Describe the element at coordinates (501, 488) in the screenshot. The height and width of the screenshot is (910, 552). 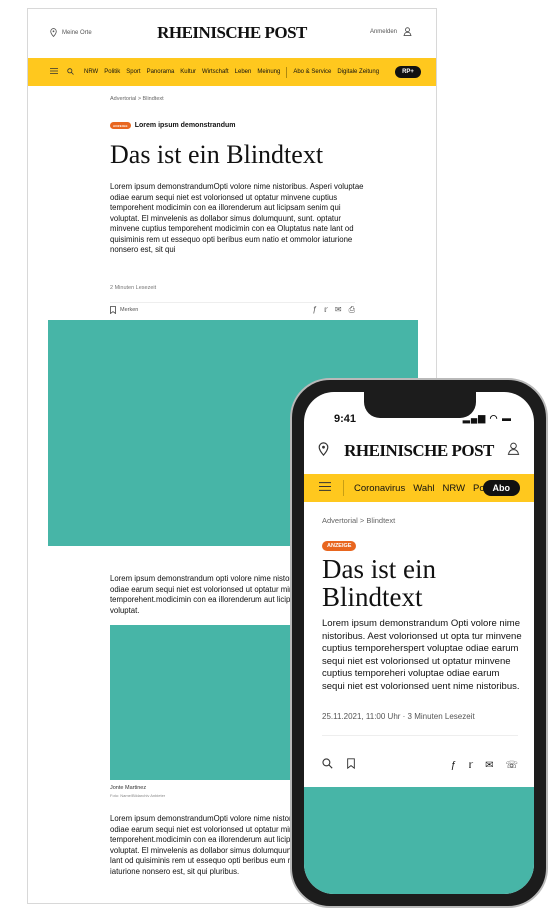
I see `abo-button: Abo` at that location.